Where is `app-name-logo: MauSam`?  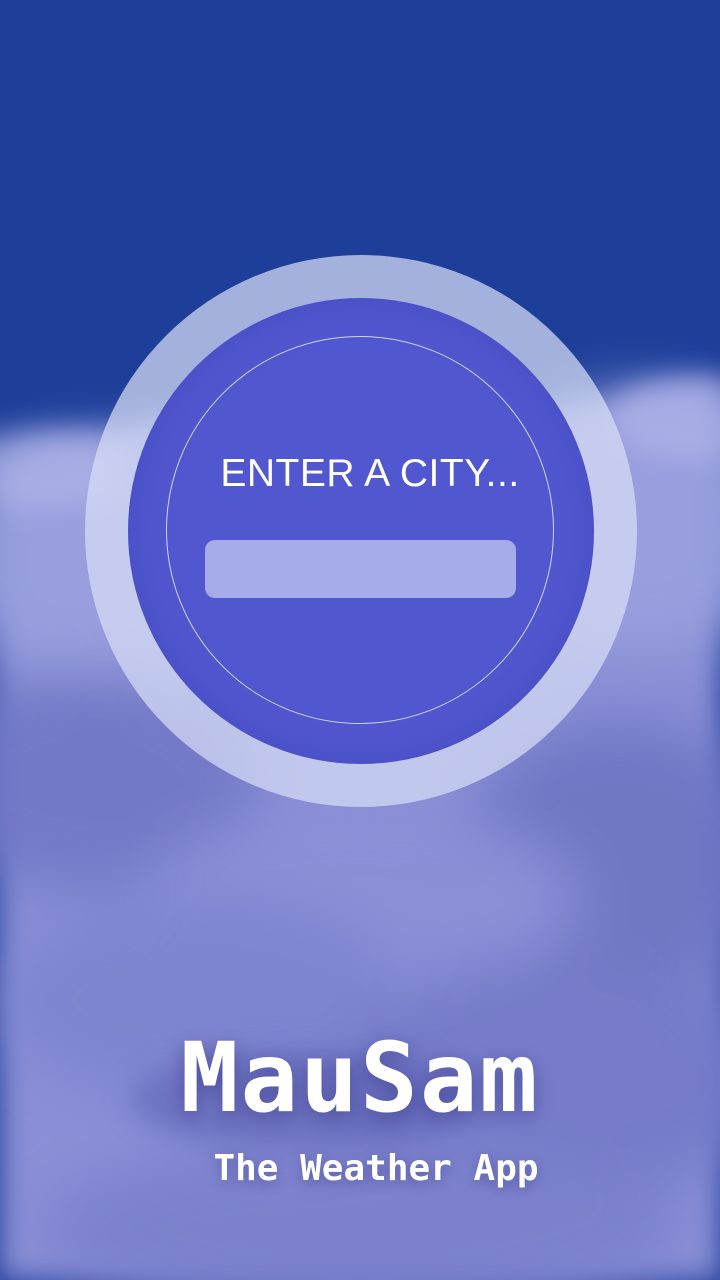 app-name-logo: MauSam is located at coordinates (360, 1078).